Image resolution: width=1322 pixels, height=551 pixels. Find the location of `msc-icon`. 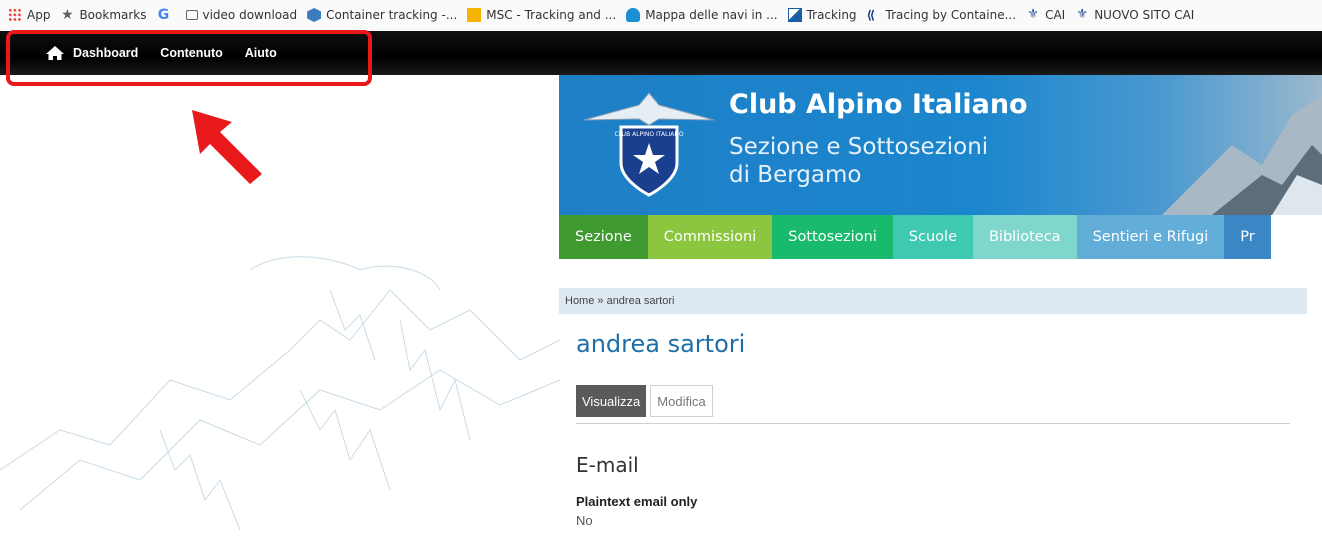

msc-icon is located at coordinates (474, 15).